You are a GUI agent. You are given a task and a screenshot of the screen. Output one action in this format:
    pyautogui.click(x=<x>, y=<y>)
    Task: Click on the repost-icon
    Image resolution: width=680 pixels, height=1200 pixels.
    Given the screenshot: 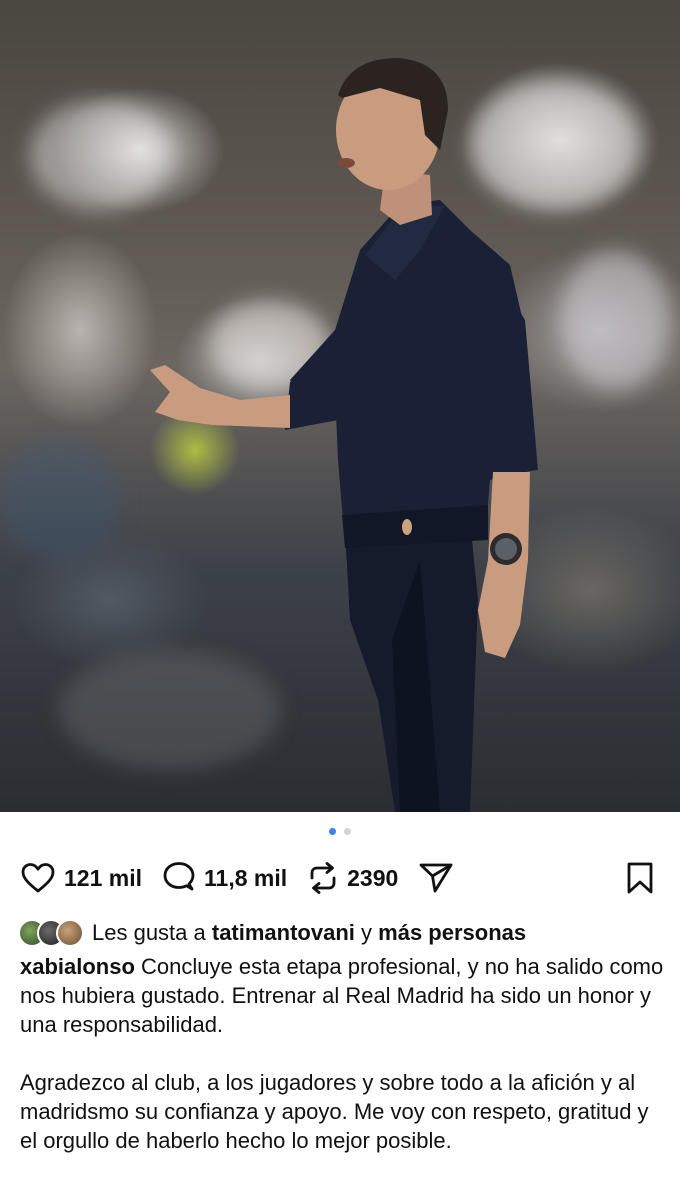 What is the action you would take?
    pyautogui.click(x=323, y=878)
    